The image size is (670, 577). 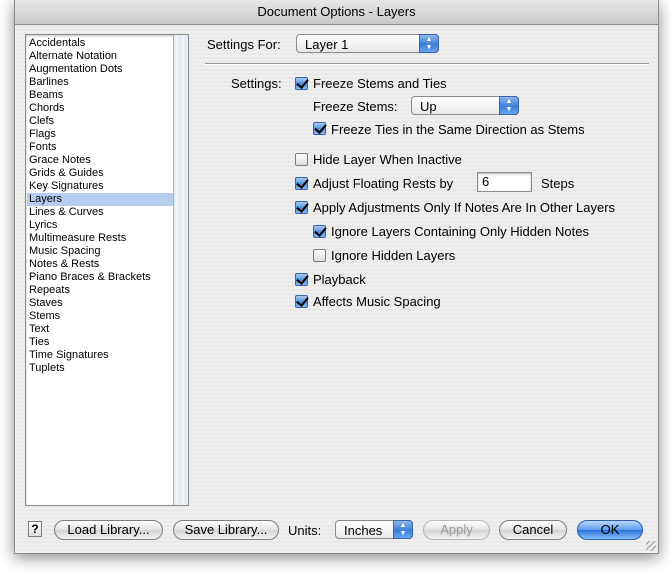 I want to click on hide-layer-inactive-label: Hide Layer When Inactive, so click(x=387, y=159).